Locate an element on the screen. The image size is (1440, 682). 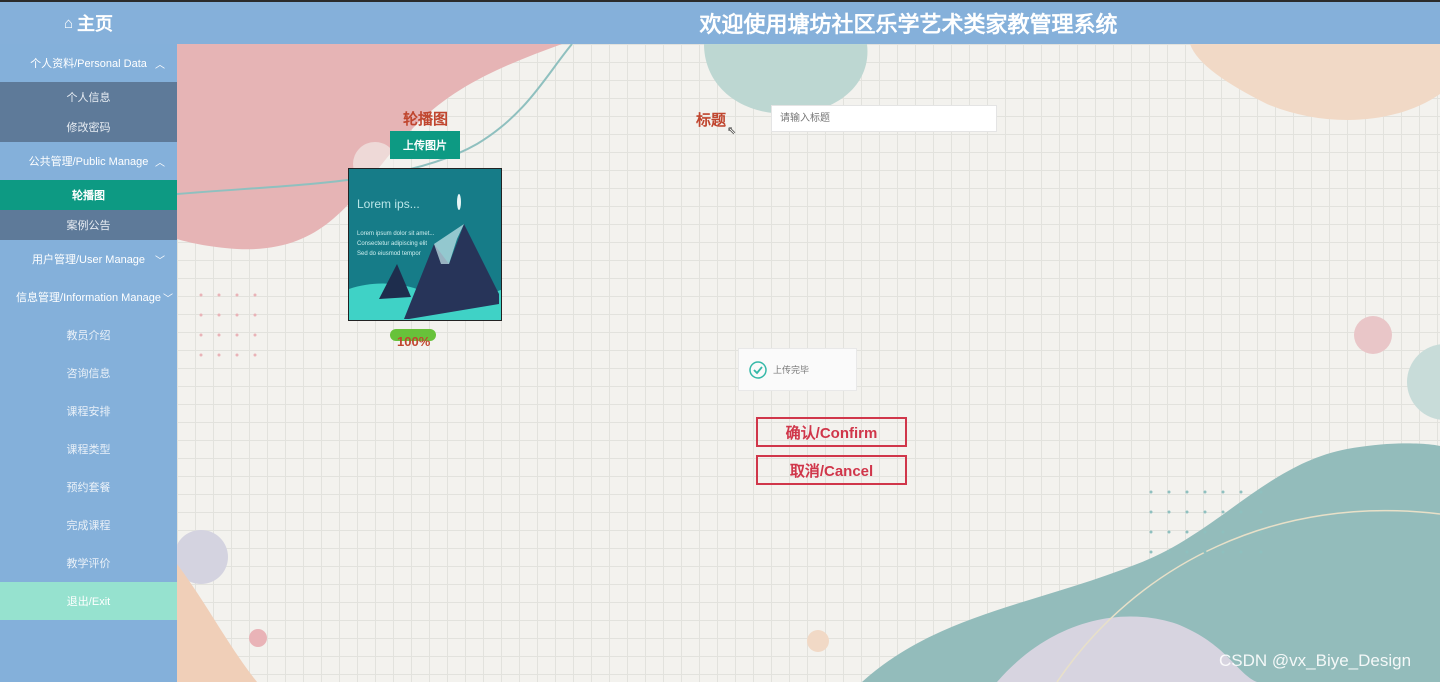
sidebar-item-course-type: 课程类型 is located at coordinates (88, 449).